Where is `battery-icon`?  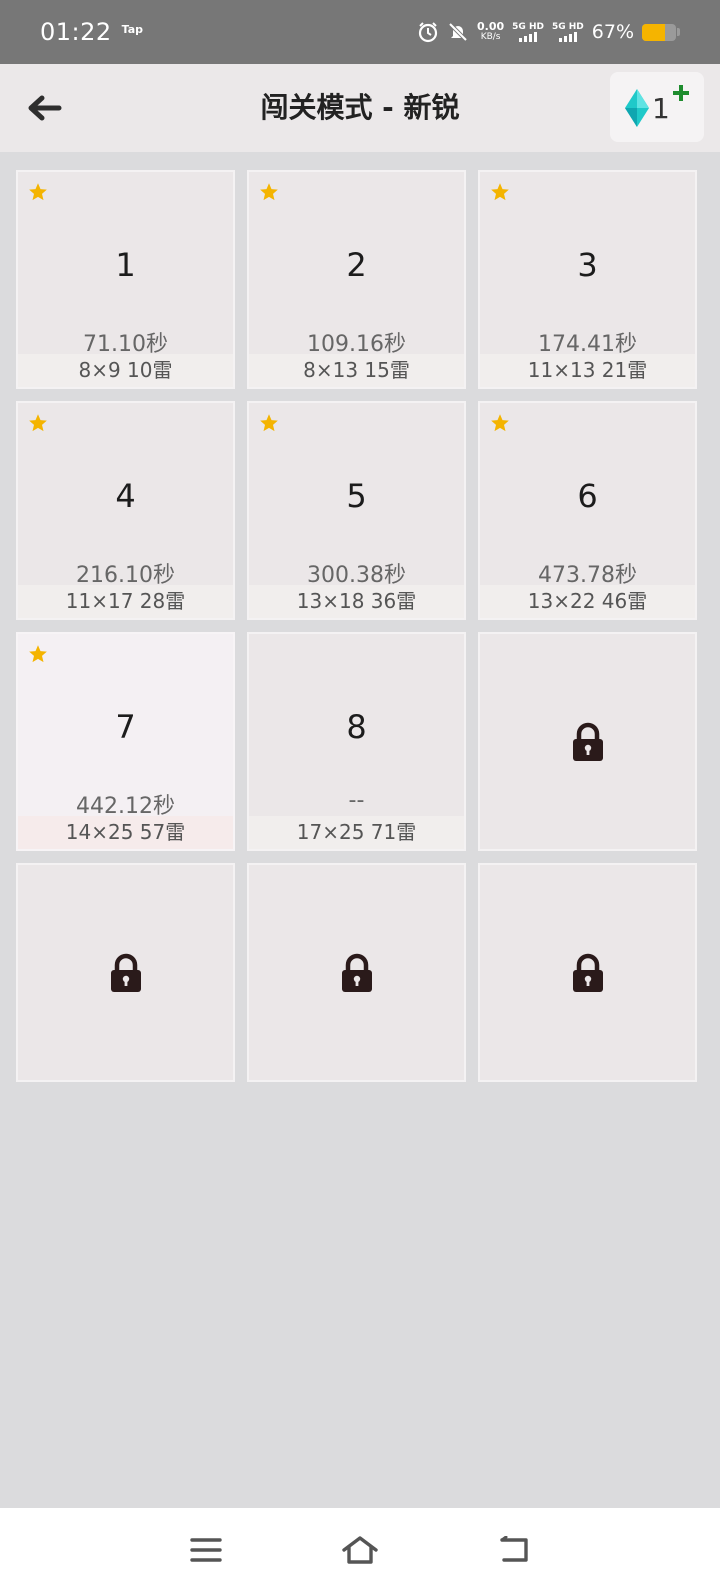 battery-icon is located at coordinates (659, 32).